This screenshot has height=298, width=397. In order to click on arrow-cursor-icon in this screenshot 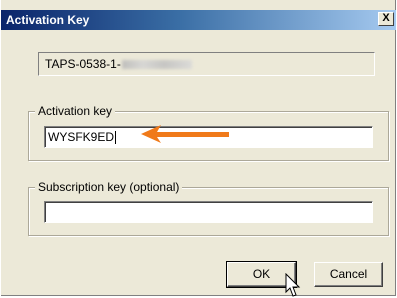, I will do `click(293, 285)`.